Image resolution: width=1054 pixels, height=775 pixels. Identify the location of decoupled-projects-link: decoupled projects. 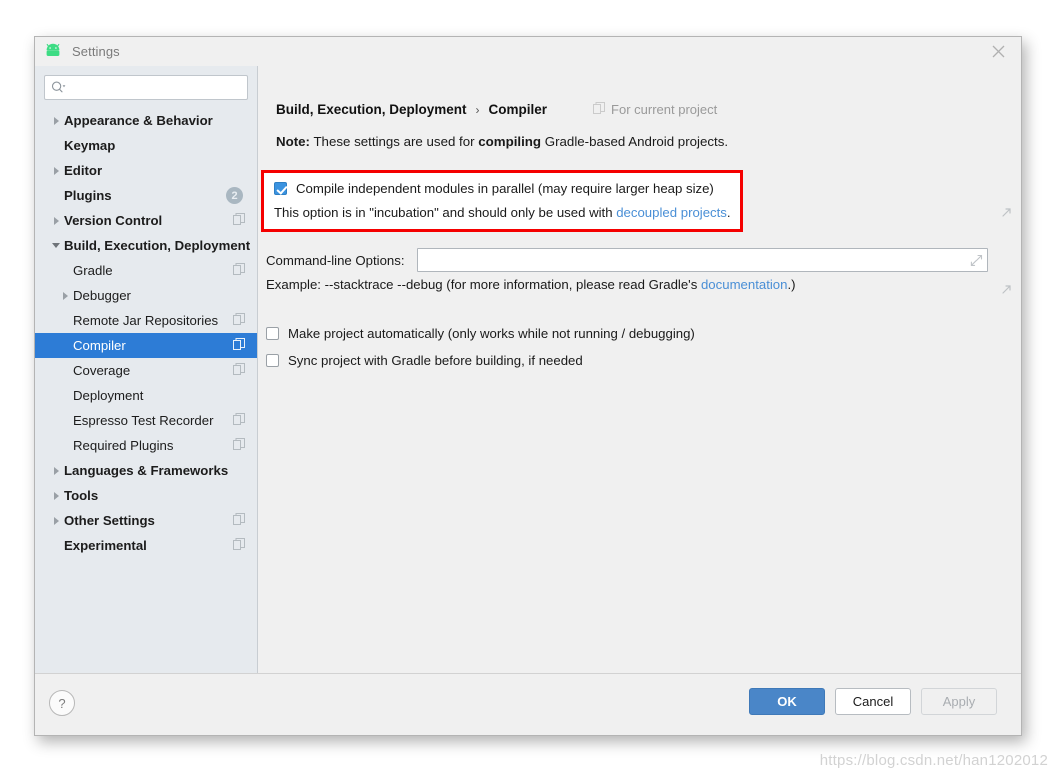
(671, 212).